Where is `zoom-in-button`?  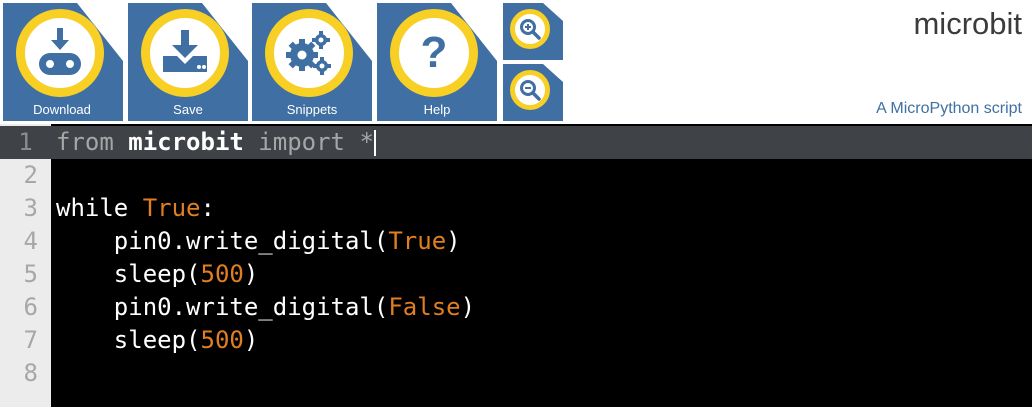 zoom-in-button is located at coordinates (533, 31).